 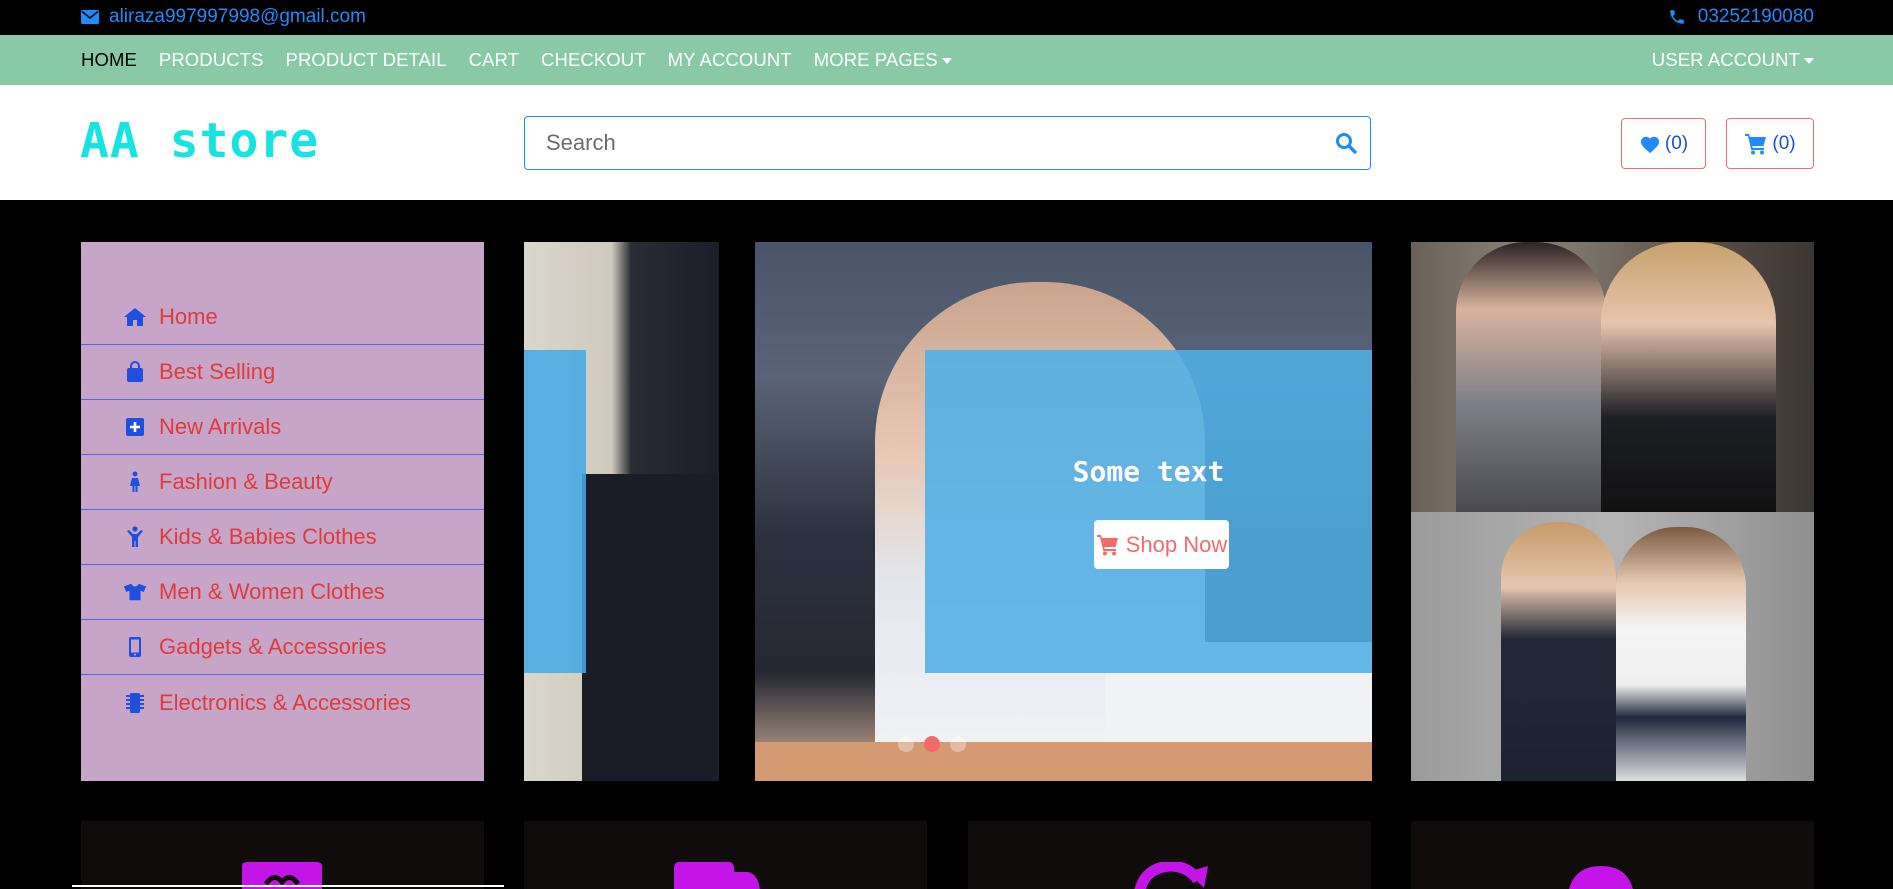 I want to click on nav-products: PRODUCTS, so click(x=211, y=60).